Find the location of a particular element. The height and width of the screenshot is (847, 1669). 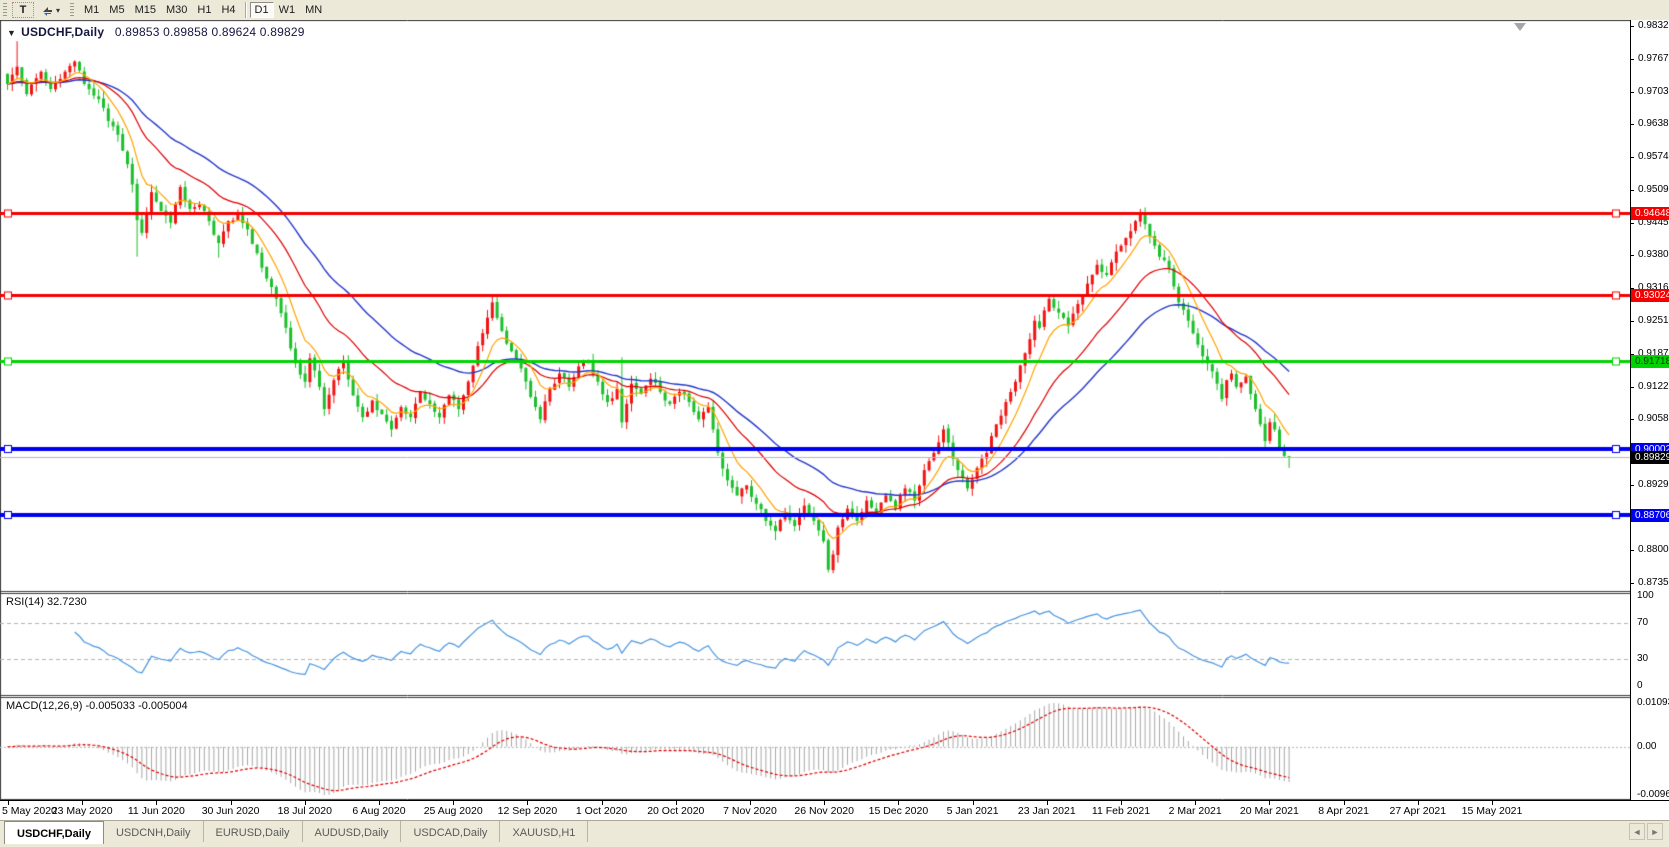

chart-shift-marker is located at coordinates (1520, 27).